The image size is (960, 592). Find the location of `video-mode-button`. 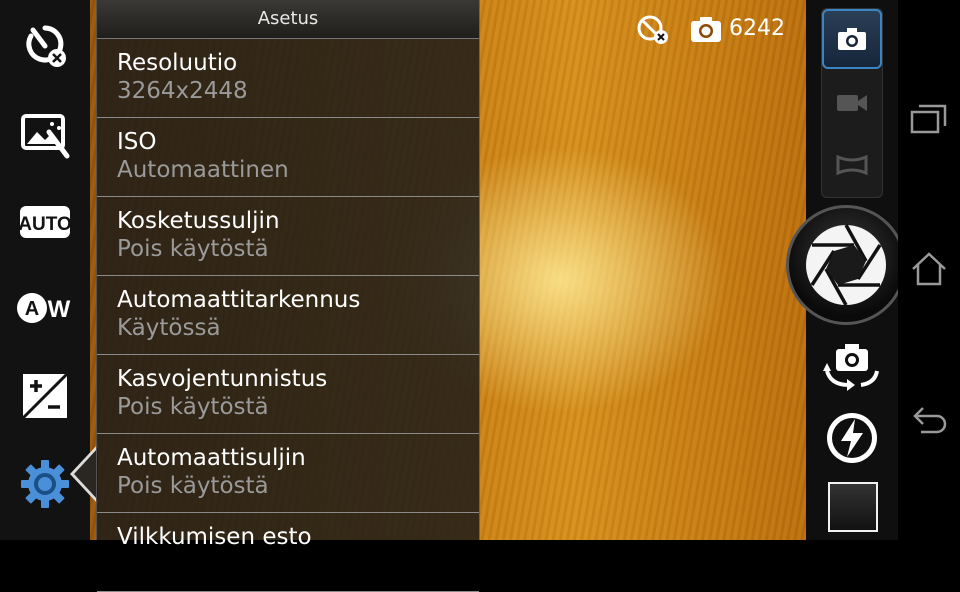

video-mode-button is located at coordinates (852, 103).